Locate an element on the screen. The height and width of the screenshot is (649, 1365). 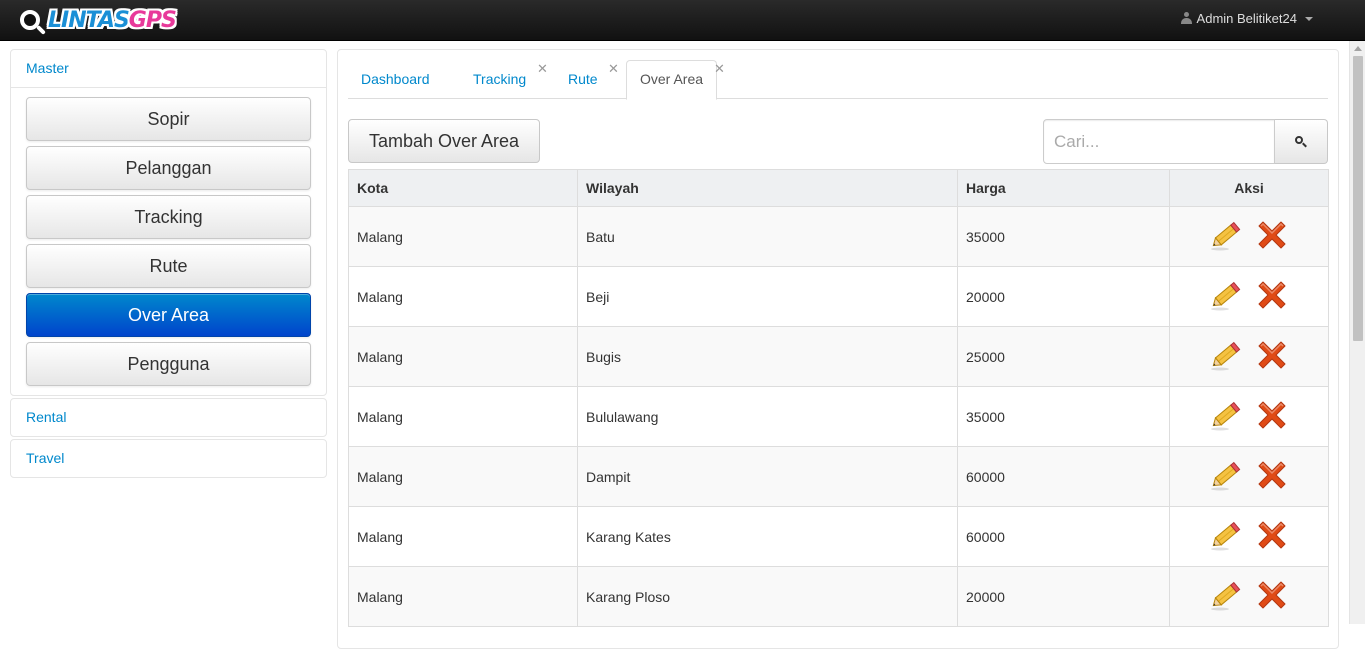
close-tab-rute-icon: ✕ is located at coordinates (613, 69).